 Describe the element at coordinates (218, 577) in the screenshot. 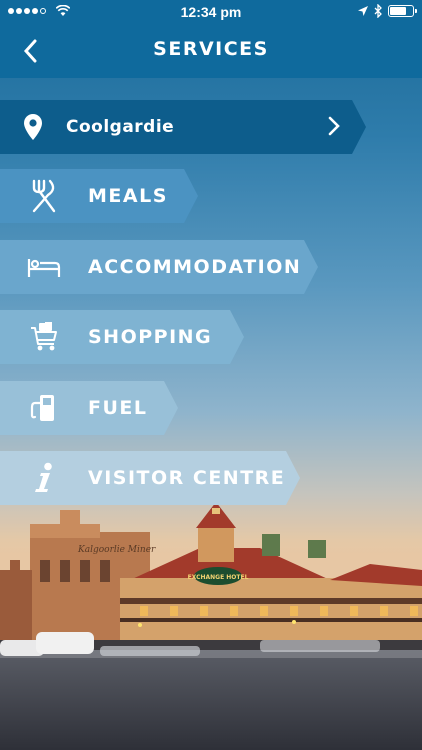

I see `exchange-hotel-sign: EXCHANGE HOTEL` at that location.